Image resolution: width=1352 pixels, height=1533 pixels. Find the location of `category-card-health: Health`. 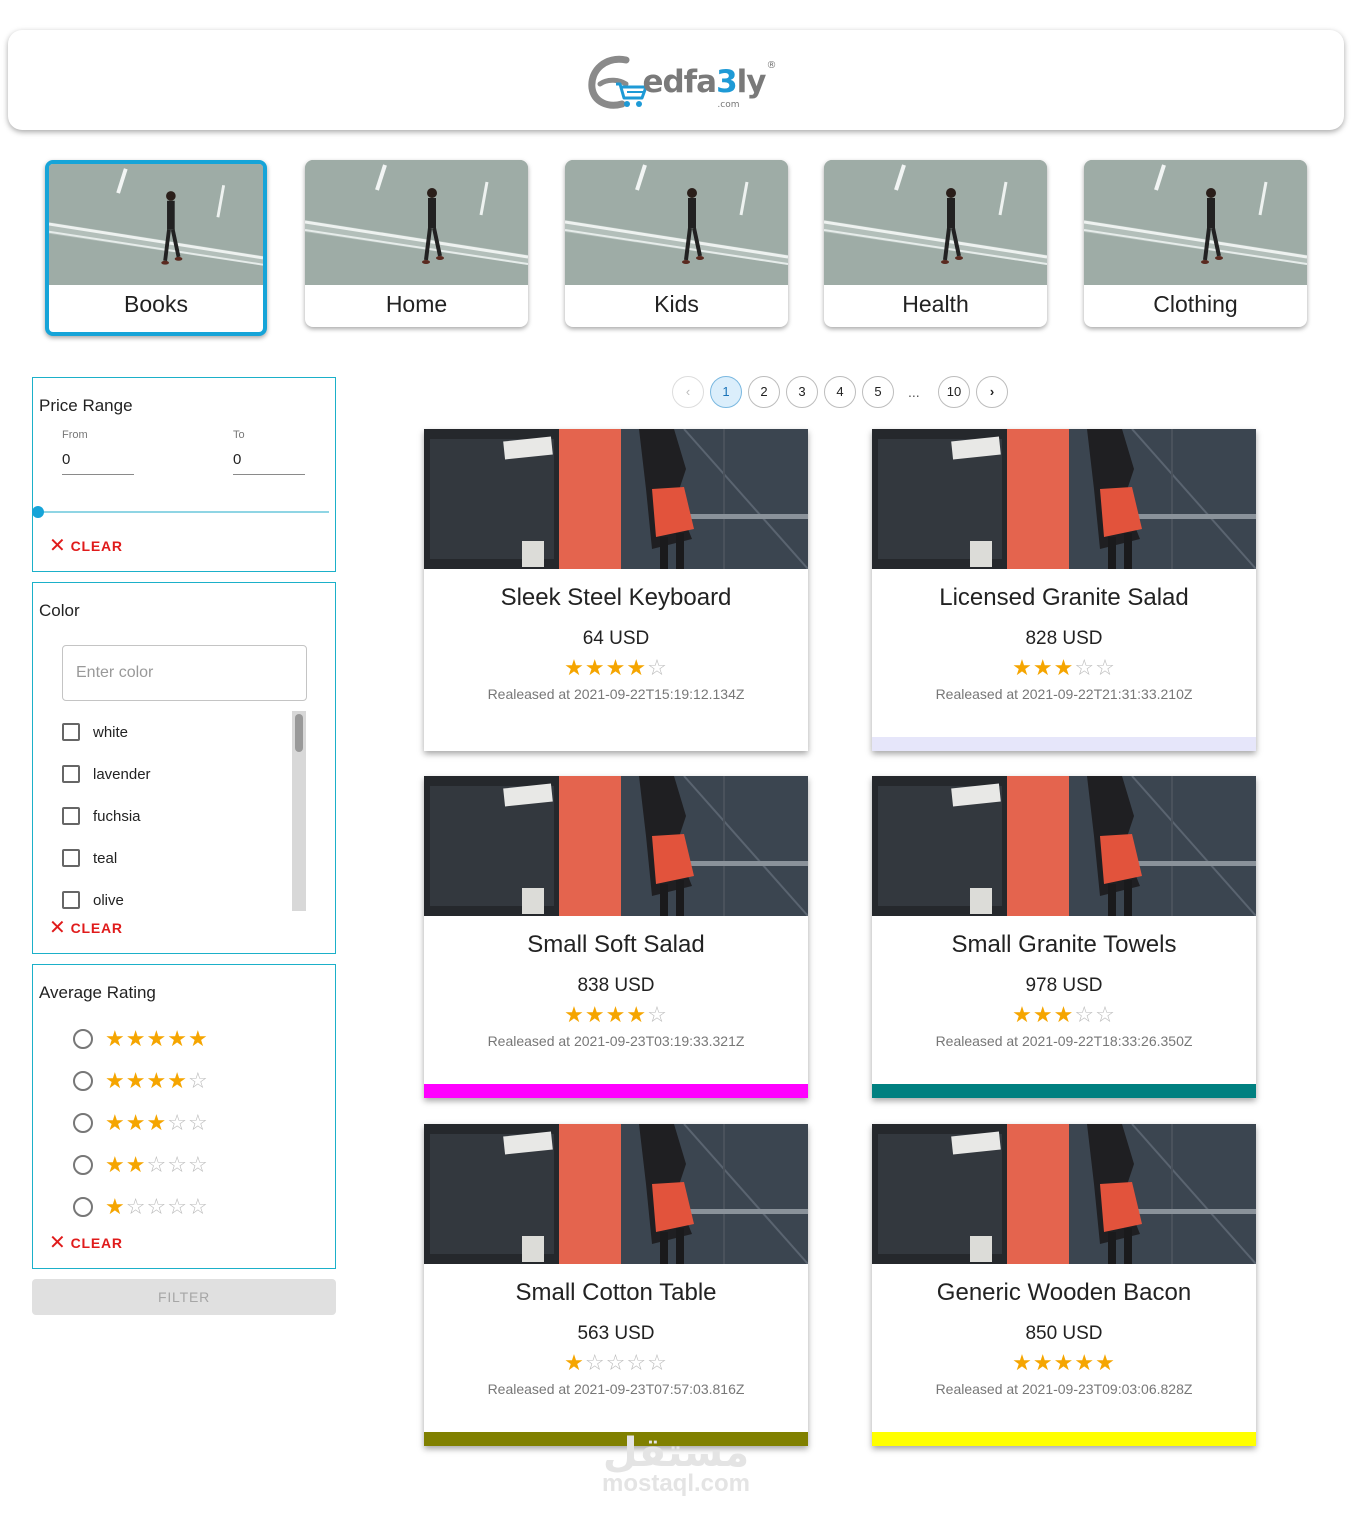

category-card-health: Health is located at coordinates (935, 243).